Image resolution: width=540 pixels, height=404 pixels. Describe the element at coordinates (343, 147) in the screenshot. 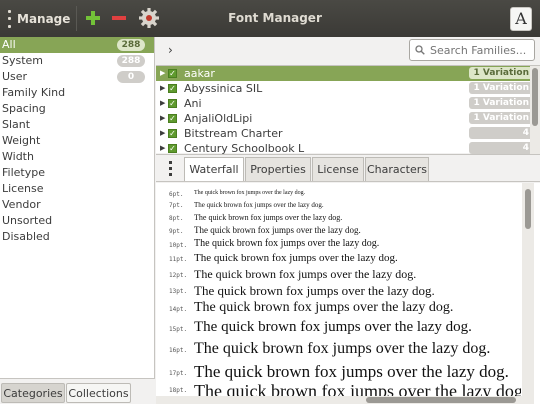

I see `font-row: ▶ ✓ Century Schoolbook L 4 Variations` at that location.